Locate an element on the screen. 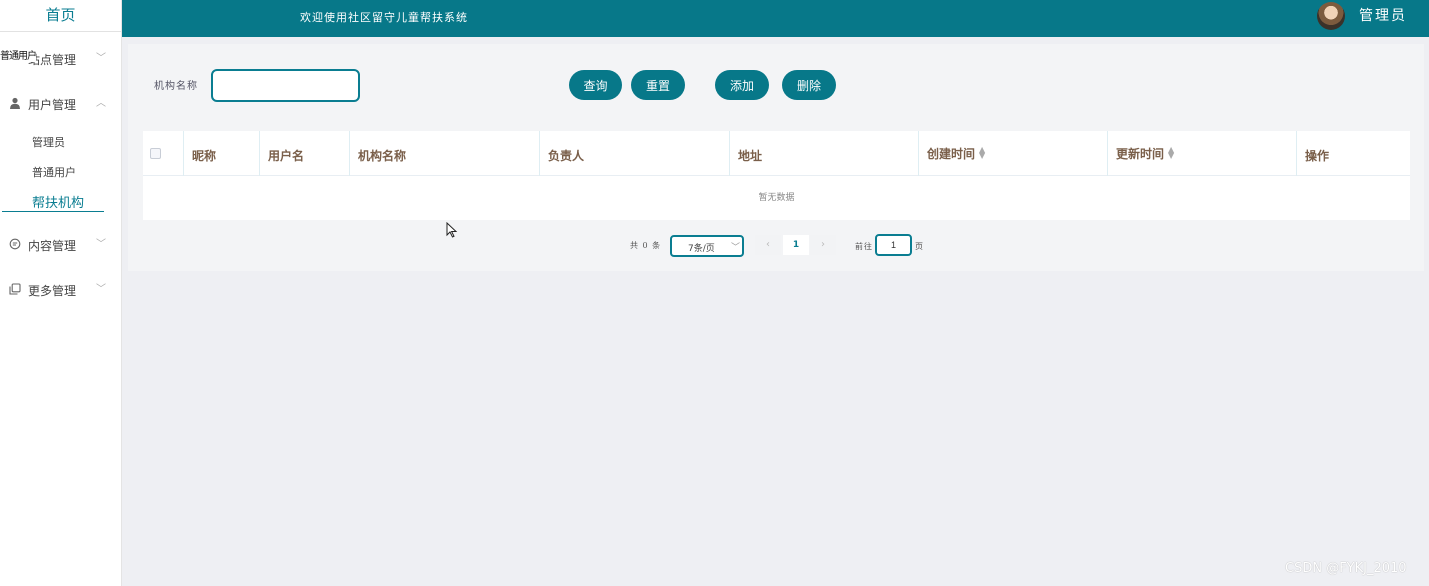 The width and height of the screenshot is (1429, 586). reset-button: 重置 is located at coordinates (658, 85).